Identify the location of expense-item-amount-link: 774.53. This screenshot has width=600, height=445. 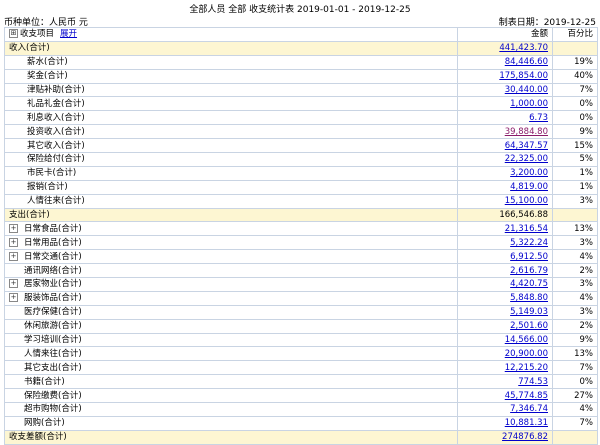
(533, 382).